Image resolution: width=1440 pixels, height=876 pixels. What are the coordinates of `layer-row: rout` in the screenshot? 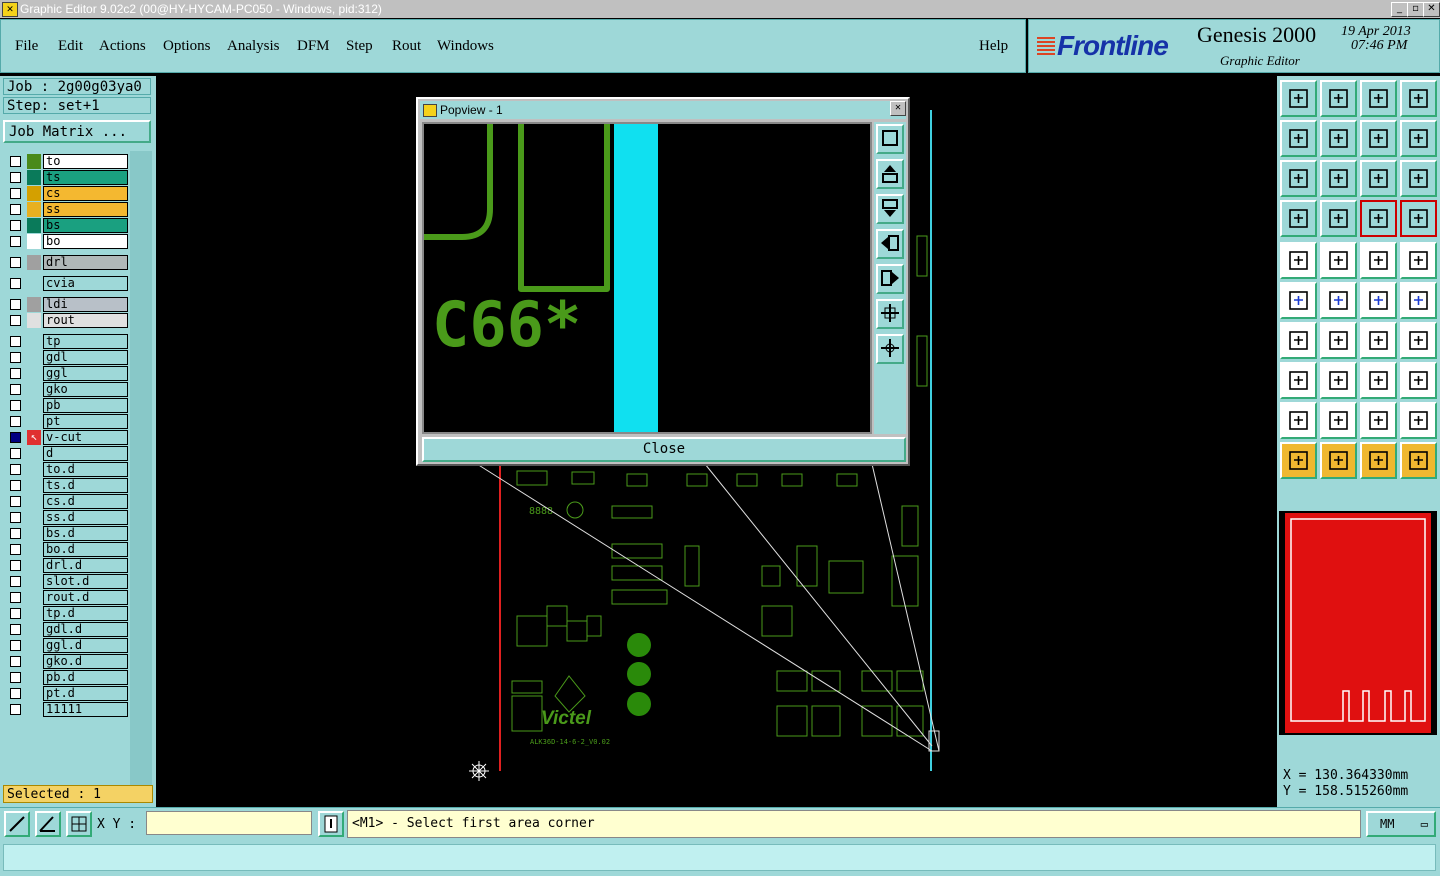 It's located at (67, 320).